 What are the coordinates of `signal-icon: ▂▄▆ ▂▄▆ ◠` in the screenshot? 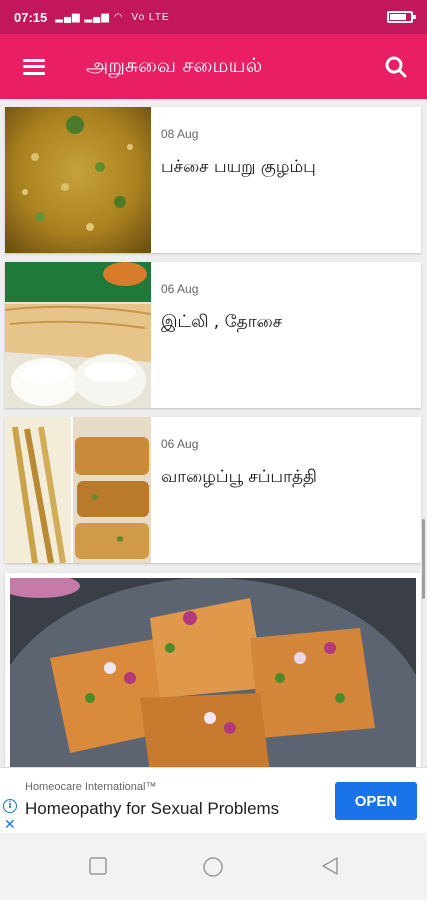 It's located at (89, 17).